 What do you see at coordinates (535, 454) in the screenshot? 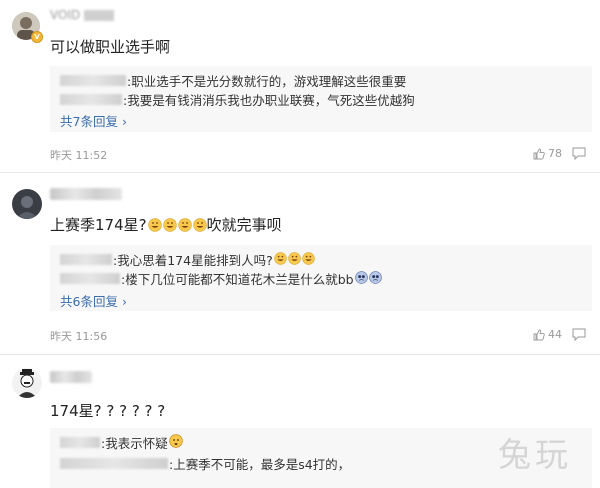
I see `watermark-logo: 兔玩` at bounding box center [535, 454].